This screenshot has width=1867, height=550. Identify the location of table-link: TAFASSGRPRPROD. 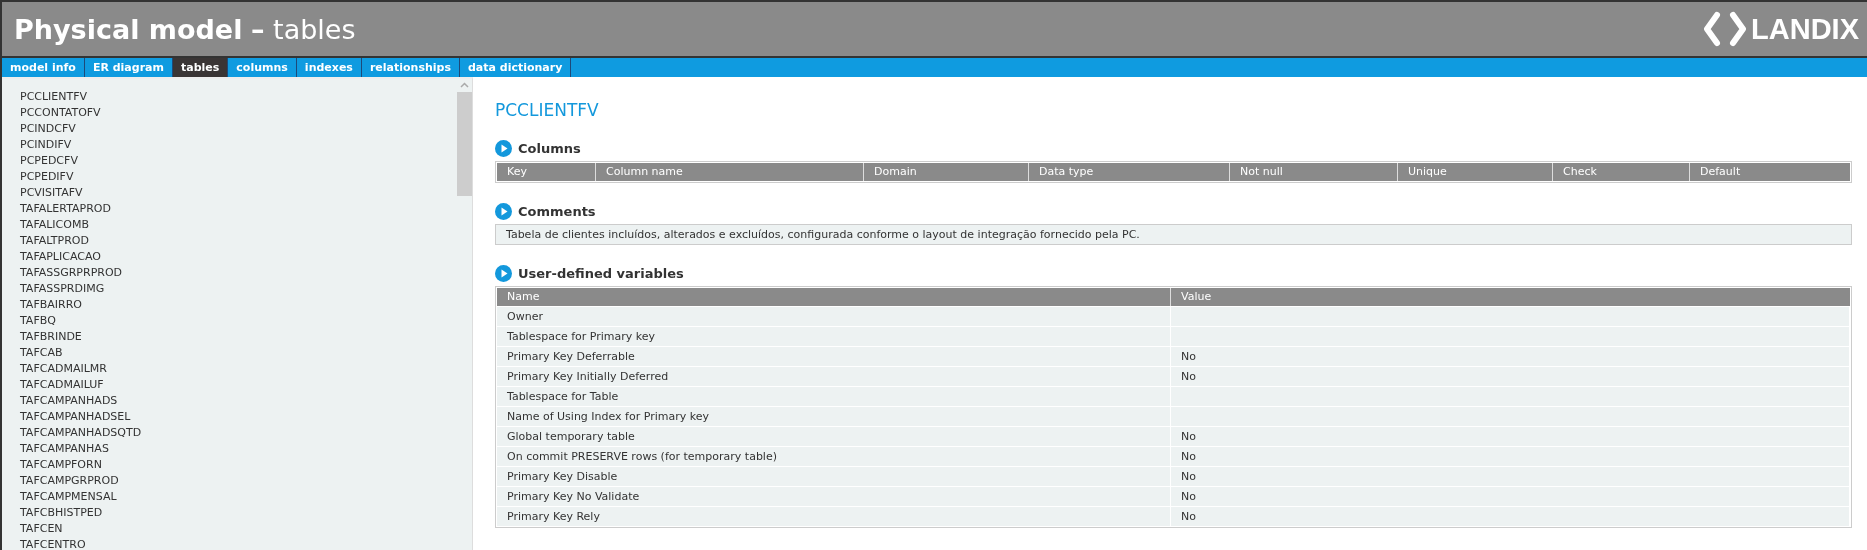
(238, 273).